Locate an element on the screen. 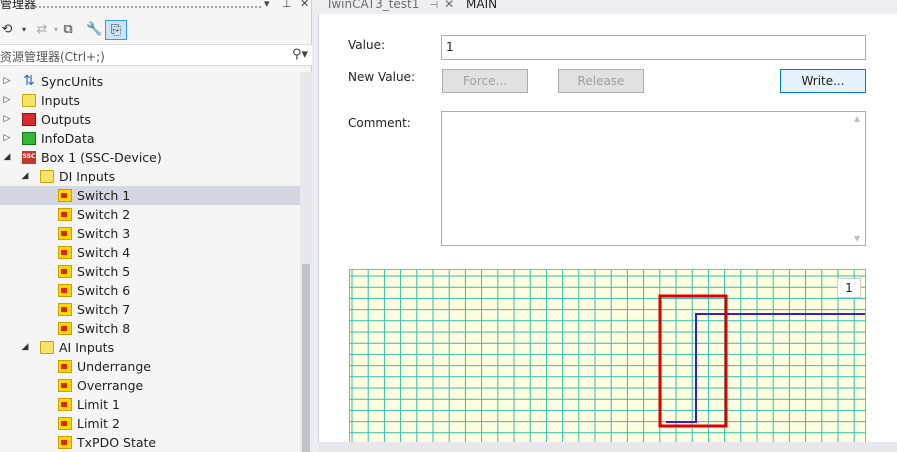 This screenshot has height=452, width=897. tab-close-icon: ✕ is located at coordinates (449, 5).